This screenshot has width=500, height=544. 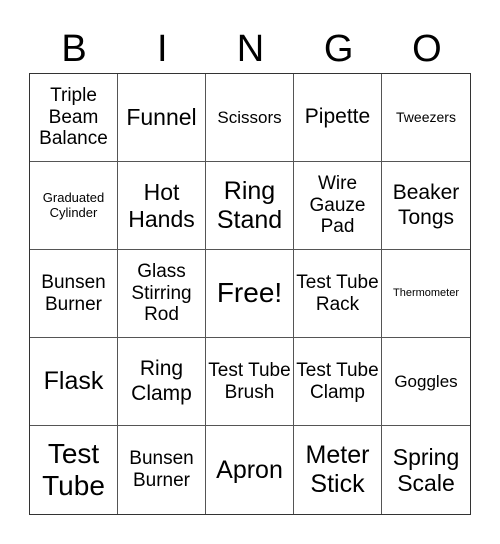 What do you see at coordinates (162, 118) in the screenshot?
I see `bingo-cell: Funnel` at bounding box center [162, 118].